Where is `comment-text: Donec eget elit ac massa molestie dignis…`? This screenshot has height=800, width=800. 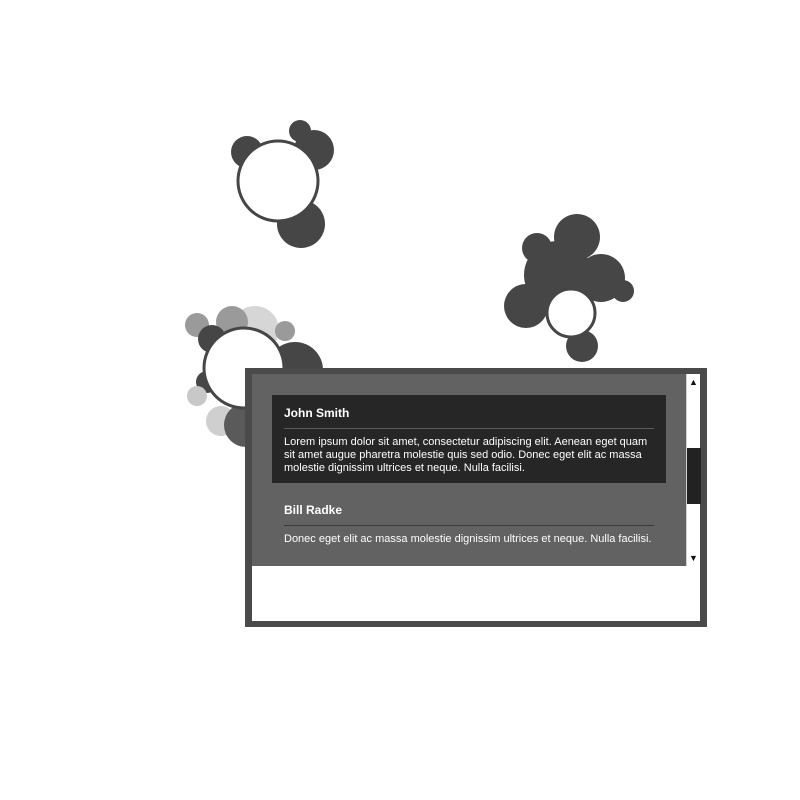
comment-text: Donec eget elit ac massa molestie dignis… is located at coordinates (468, 539).